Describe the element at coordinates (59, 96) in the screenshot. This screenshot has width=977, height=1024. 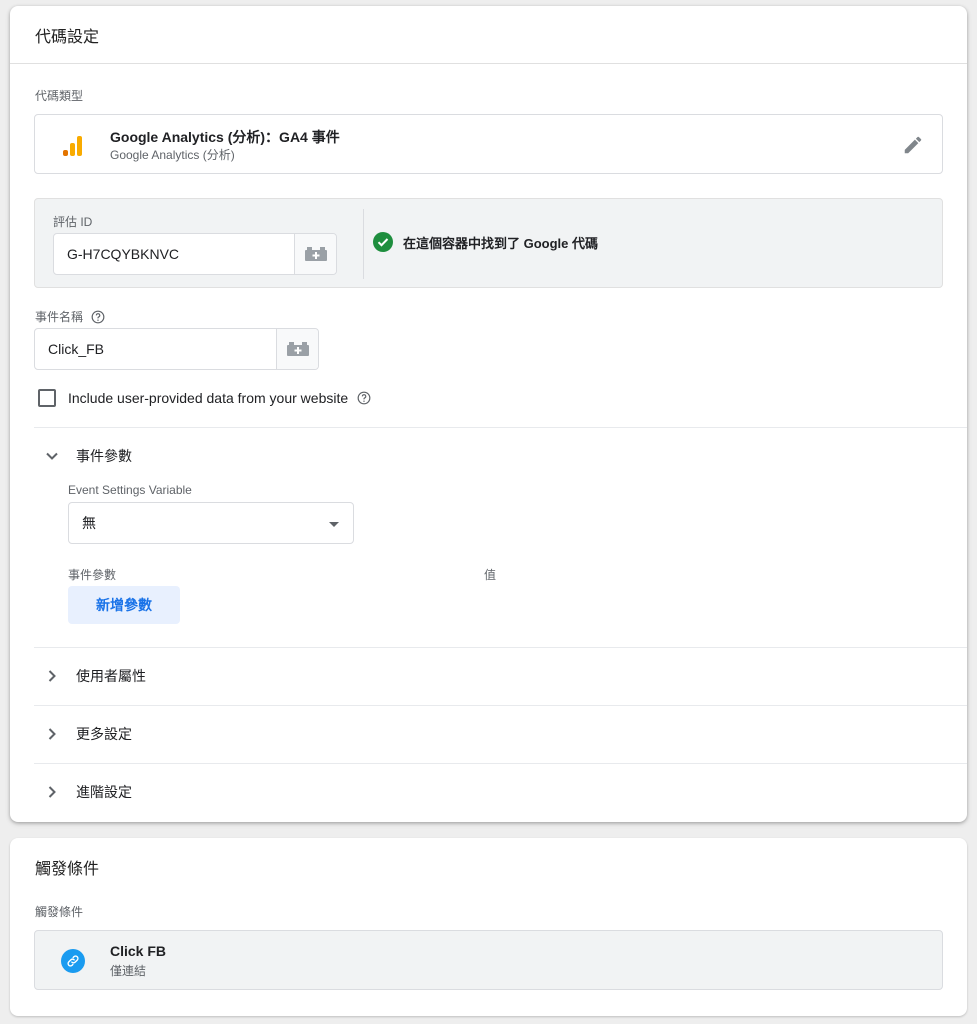
I see `tag-type-label: 代碼類型` at that location.